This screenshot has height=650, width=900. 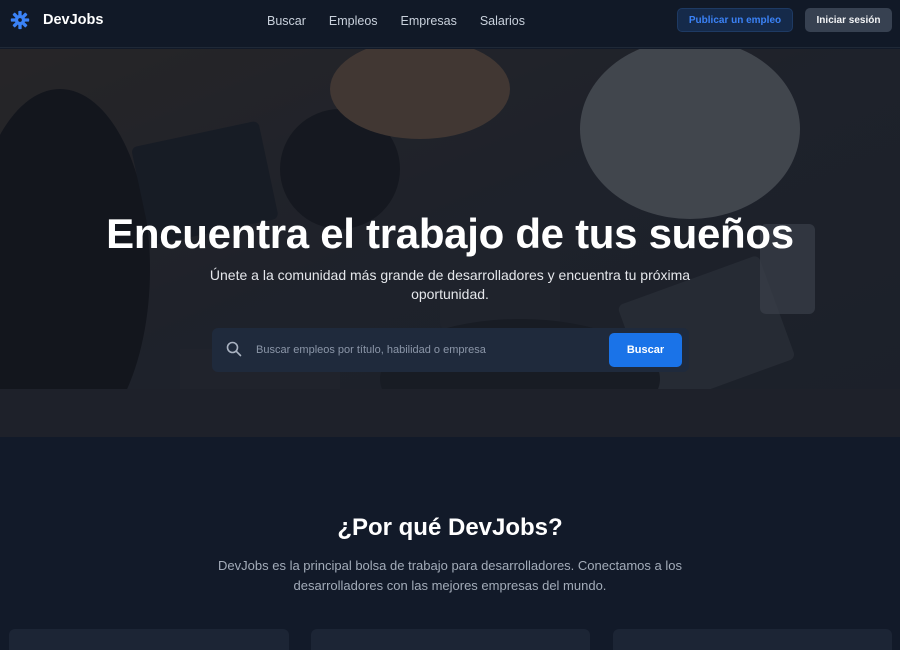 I want to click on gear-icon, so click(x=20, y=20).